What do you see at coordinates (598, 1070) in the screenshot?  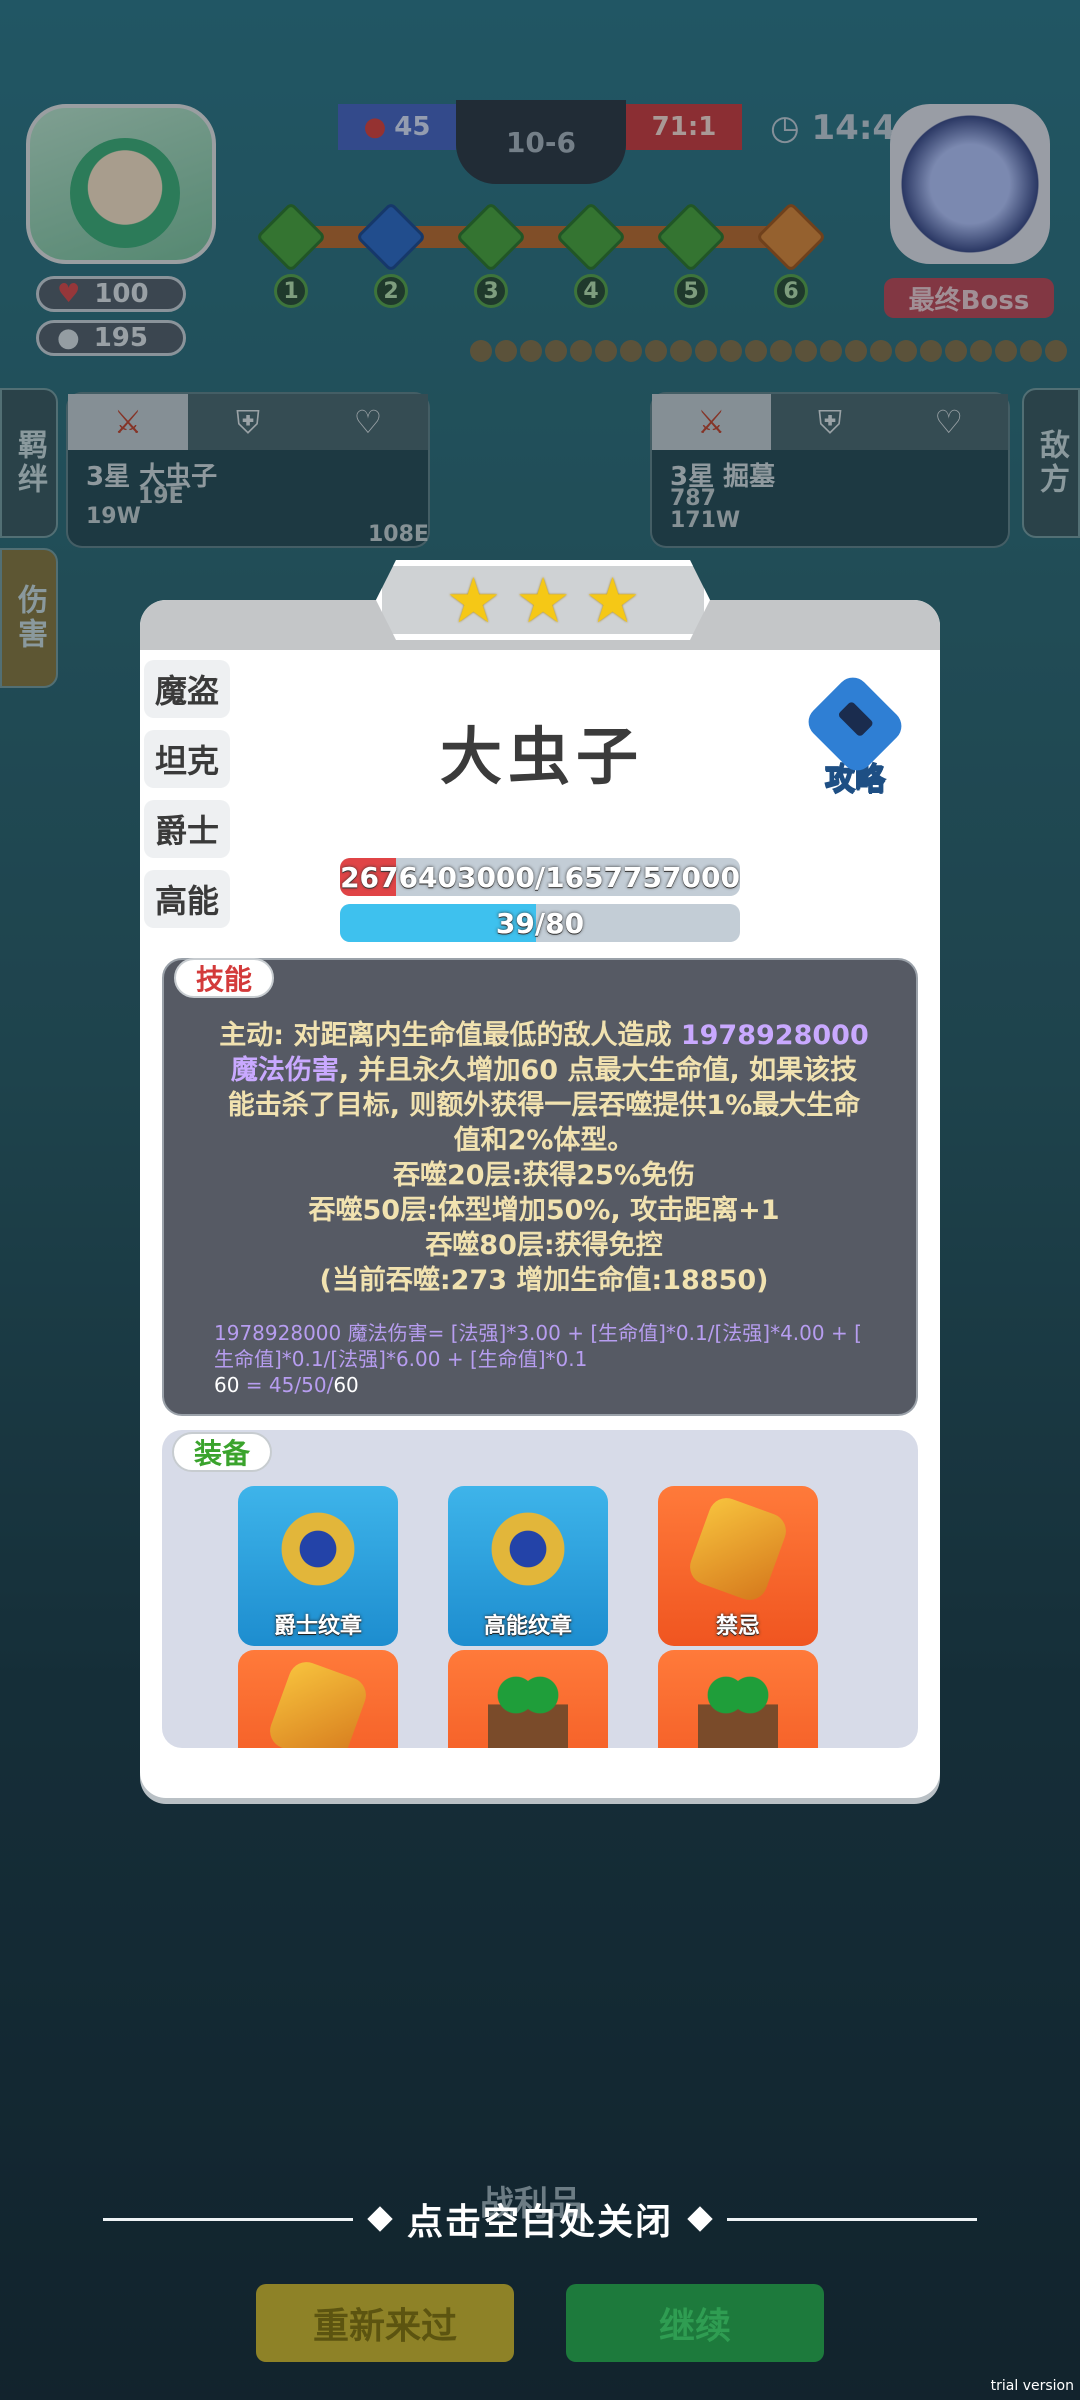 I see `skill-text: , 并且永久增加60 点最大生命值, 如果该技` at bounding box center [598, 1070].